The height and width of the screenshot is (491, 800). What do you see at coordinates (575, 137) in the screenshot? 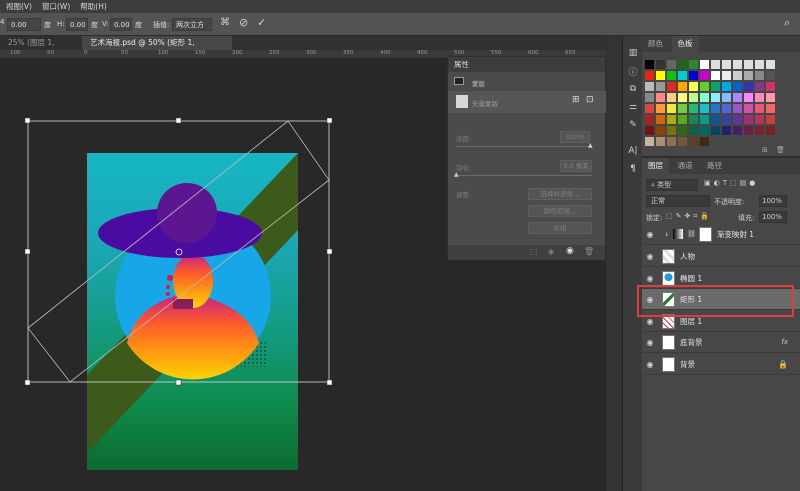
I see `density-field: 100%` at bounding box center [575, 137].